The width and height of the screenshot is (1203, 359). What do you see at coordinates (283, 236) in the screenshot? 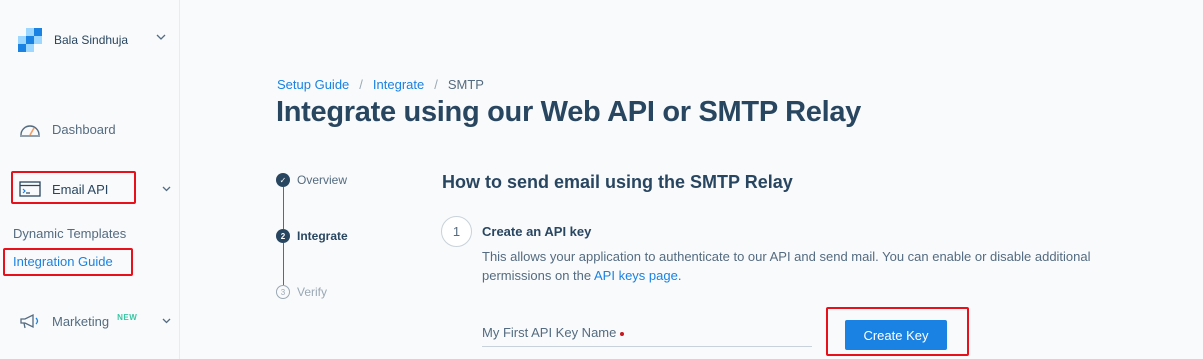
I see `step-number: 2` at bounding box center [283, 236].